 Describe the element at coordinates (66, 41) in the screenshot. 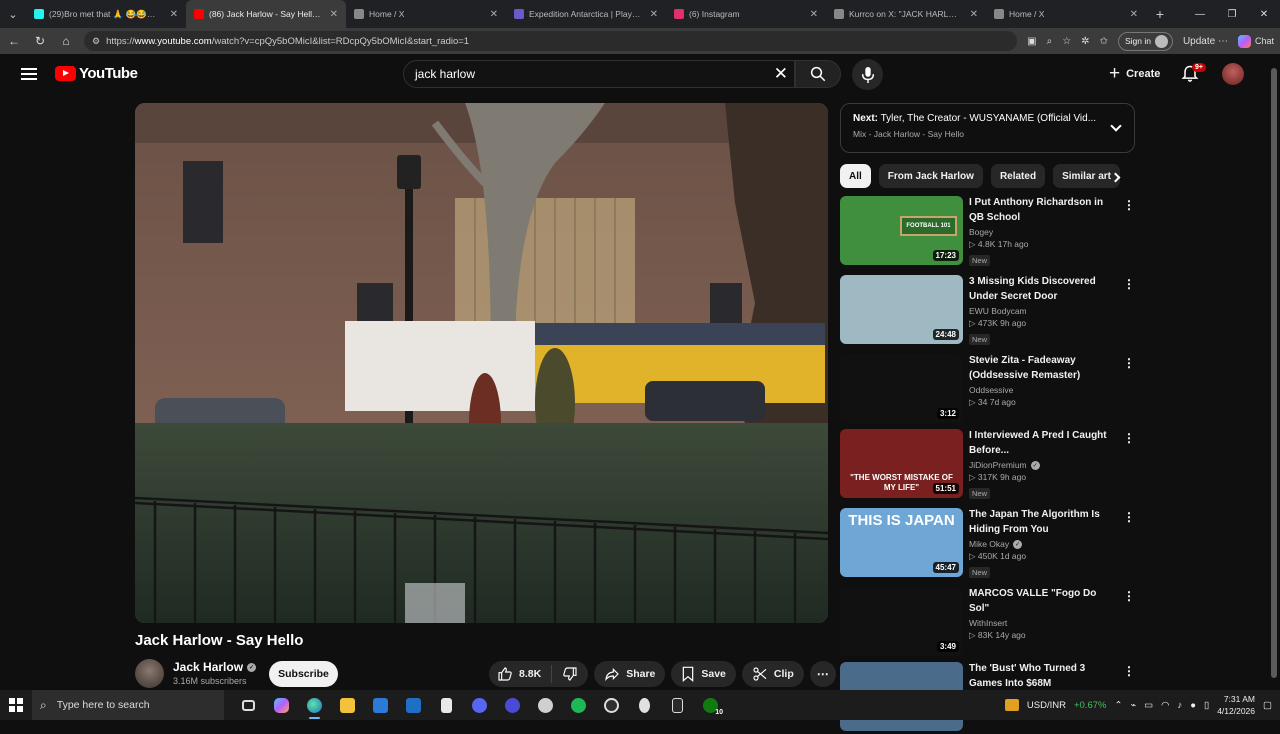

I see `home-icon: ⌂` at that location.